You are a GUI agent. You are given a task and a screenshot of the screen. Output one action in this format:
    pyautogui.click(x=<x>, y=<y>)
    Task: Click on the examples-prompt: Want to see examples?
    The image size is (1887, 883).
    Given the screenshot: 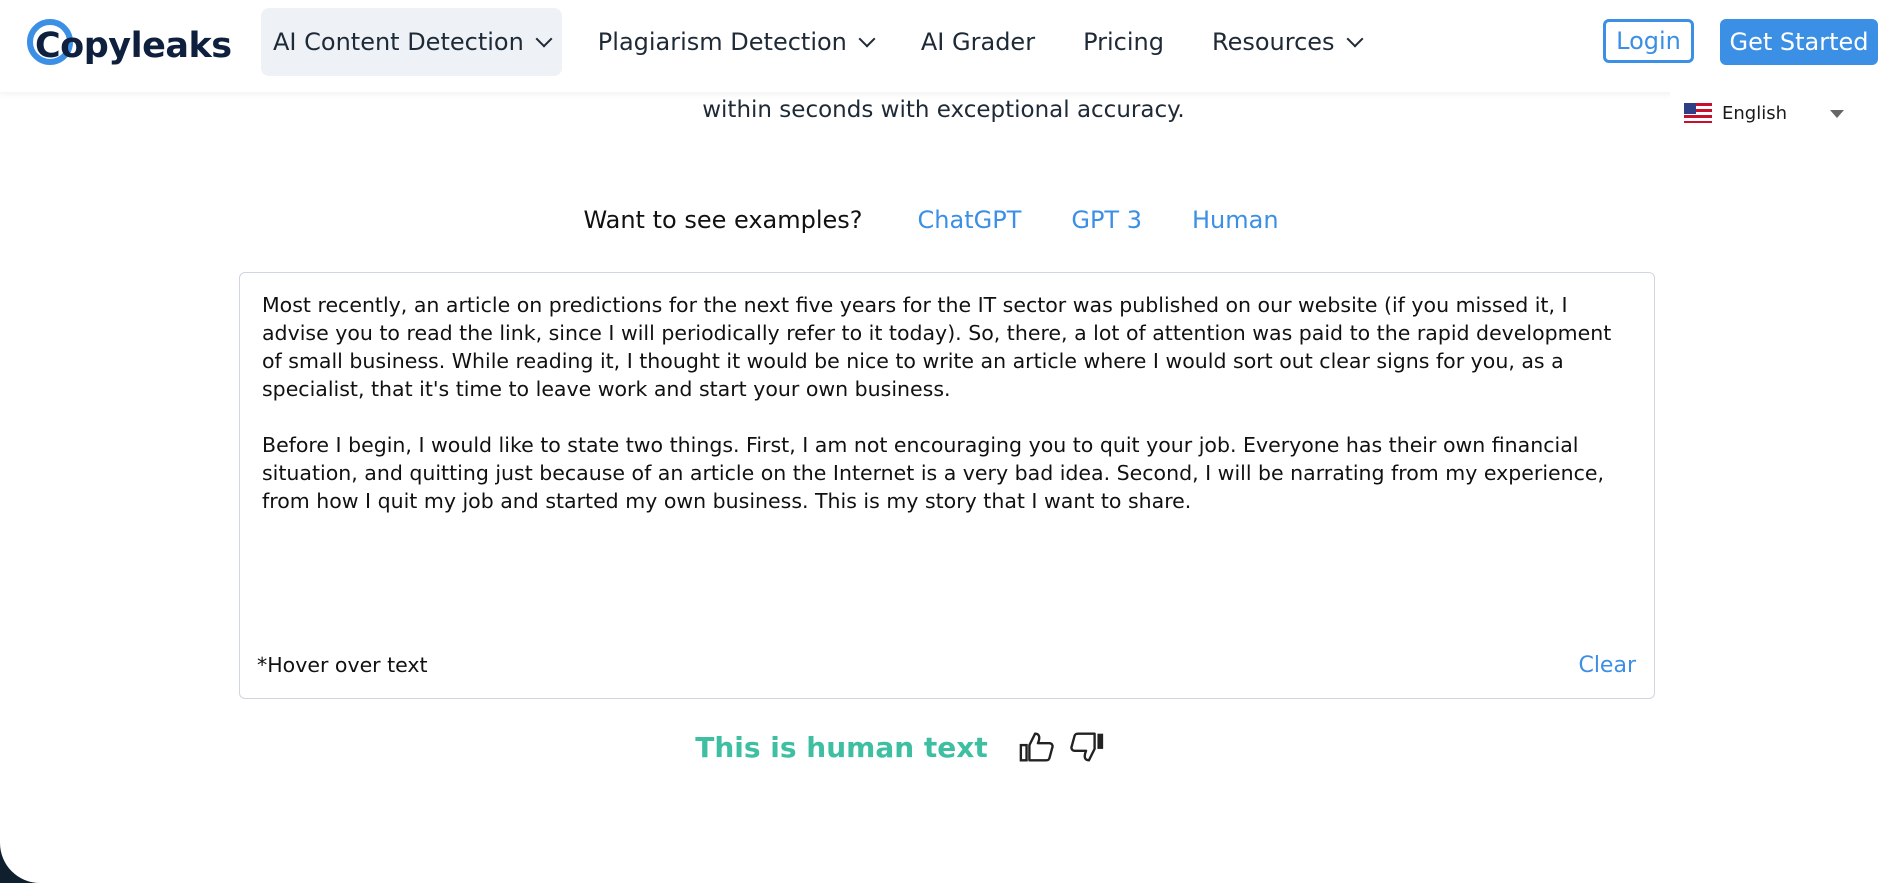 What is the action you would take?
    pyautogui.click(x=723, y=220)
    